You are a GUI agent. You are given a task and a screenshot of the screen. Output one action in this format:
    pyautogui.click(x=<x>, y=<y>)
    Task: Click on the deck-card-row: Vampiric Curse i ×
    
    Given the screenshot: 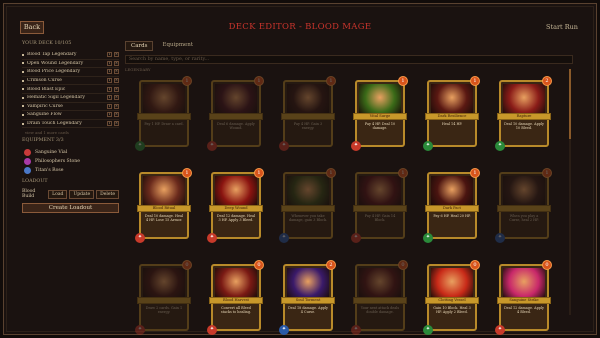 What is the action you would take?
    pyautogui.click(x=70, y=107)
    